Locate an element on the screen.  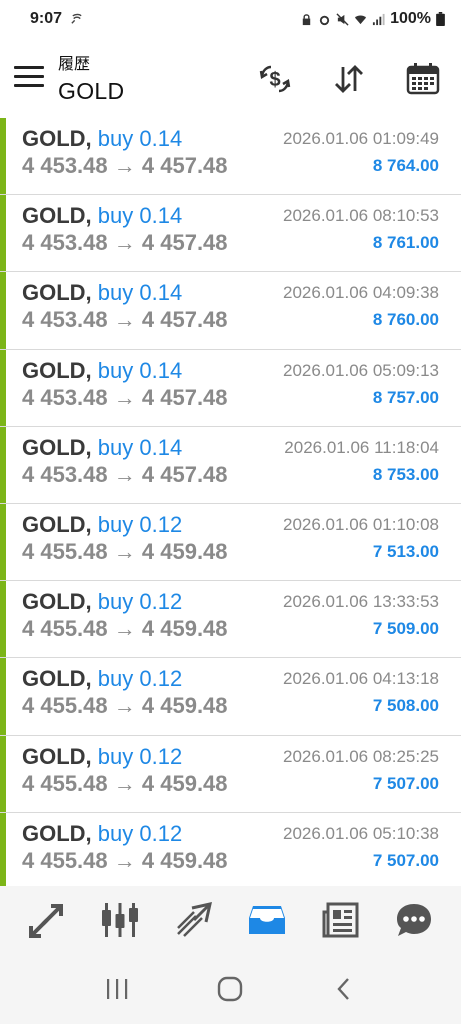
menu-line is located at coordinates (29, 67).